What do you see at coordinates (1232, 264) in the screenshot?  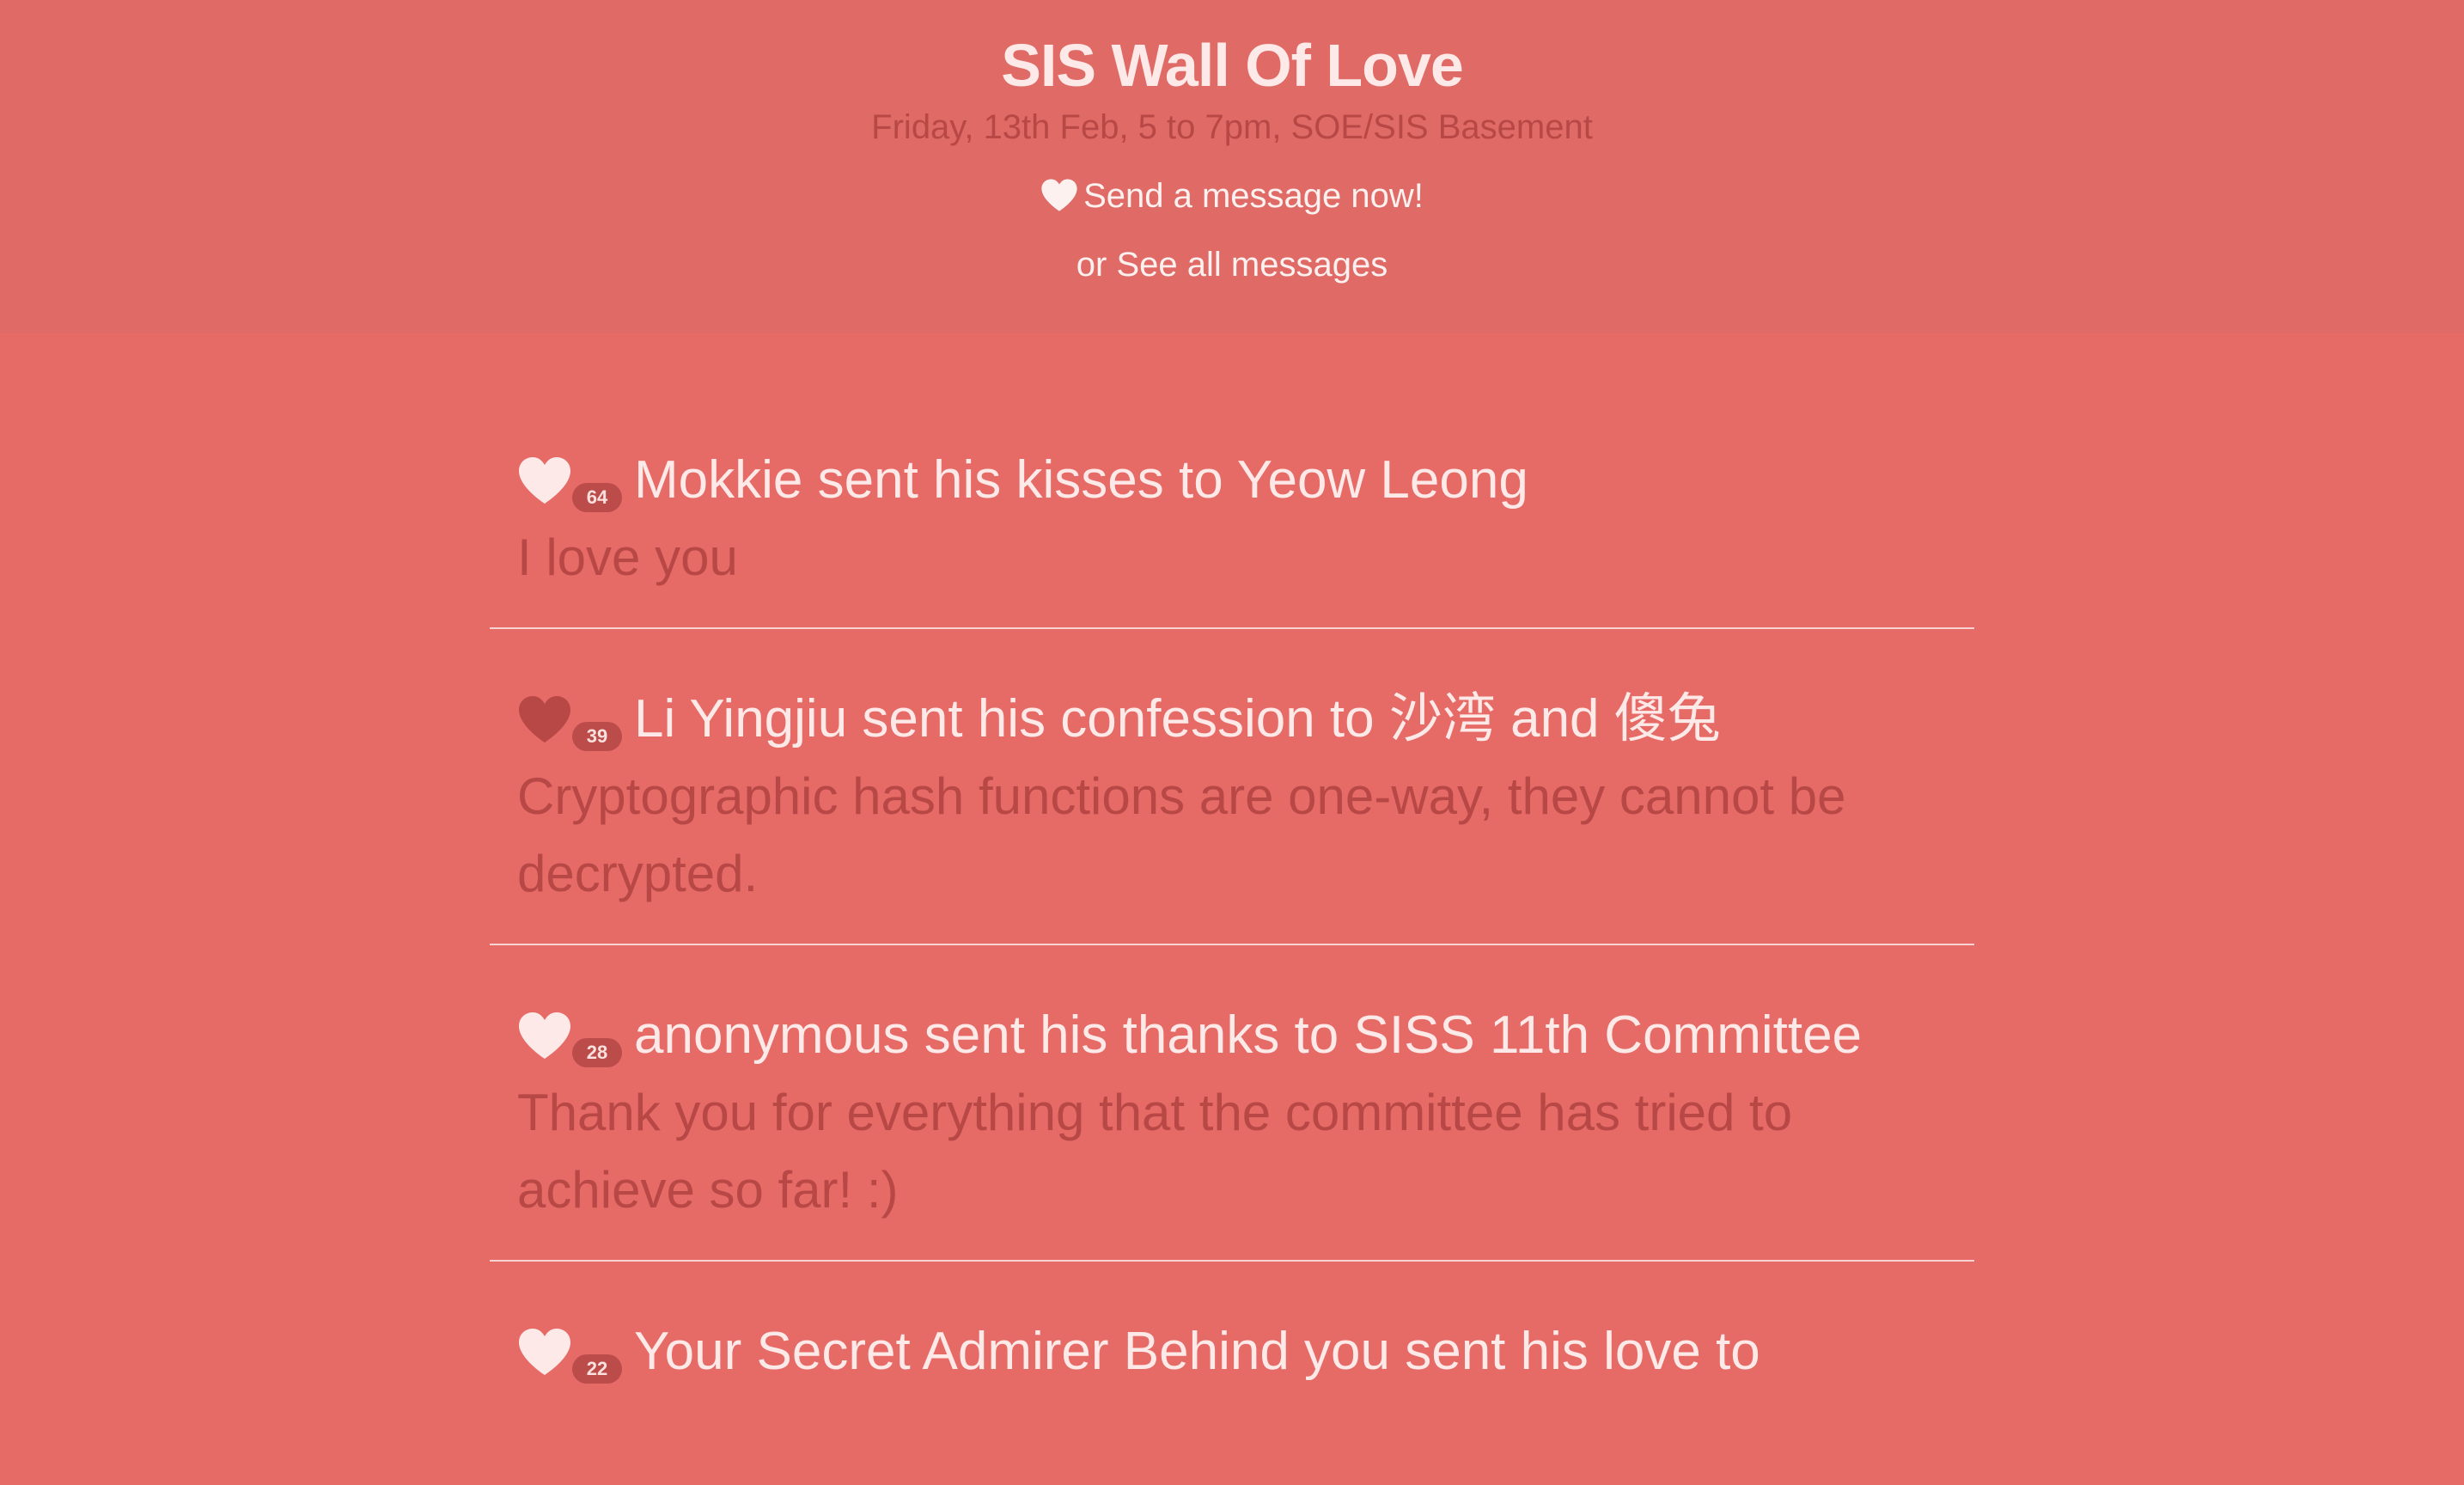 I see `see-all-messages-link: or See all messages` at bounding box center [1232, 264].